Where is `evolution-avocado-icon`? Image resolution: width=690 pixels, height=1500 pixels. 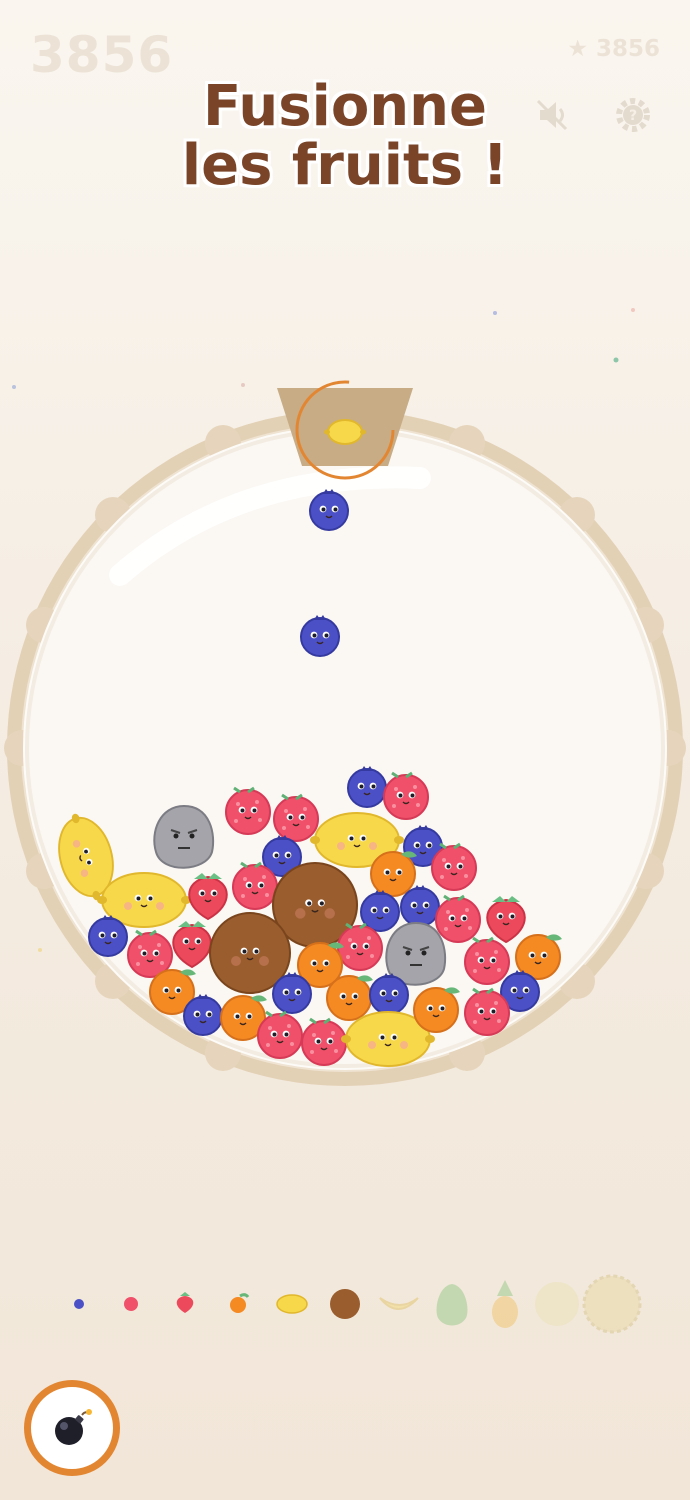 evolution-avocado-icon is located at coordinates (452, 1305).